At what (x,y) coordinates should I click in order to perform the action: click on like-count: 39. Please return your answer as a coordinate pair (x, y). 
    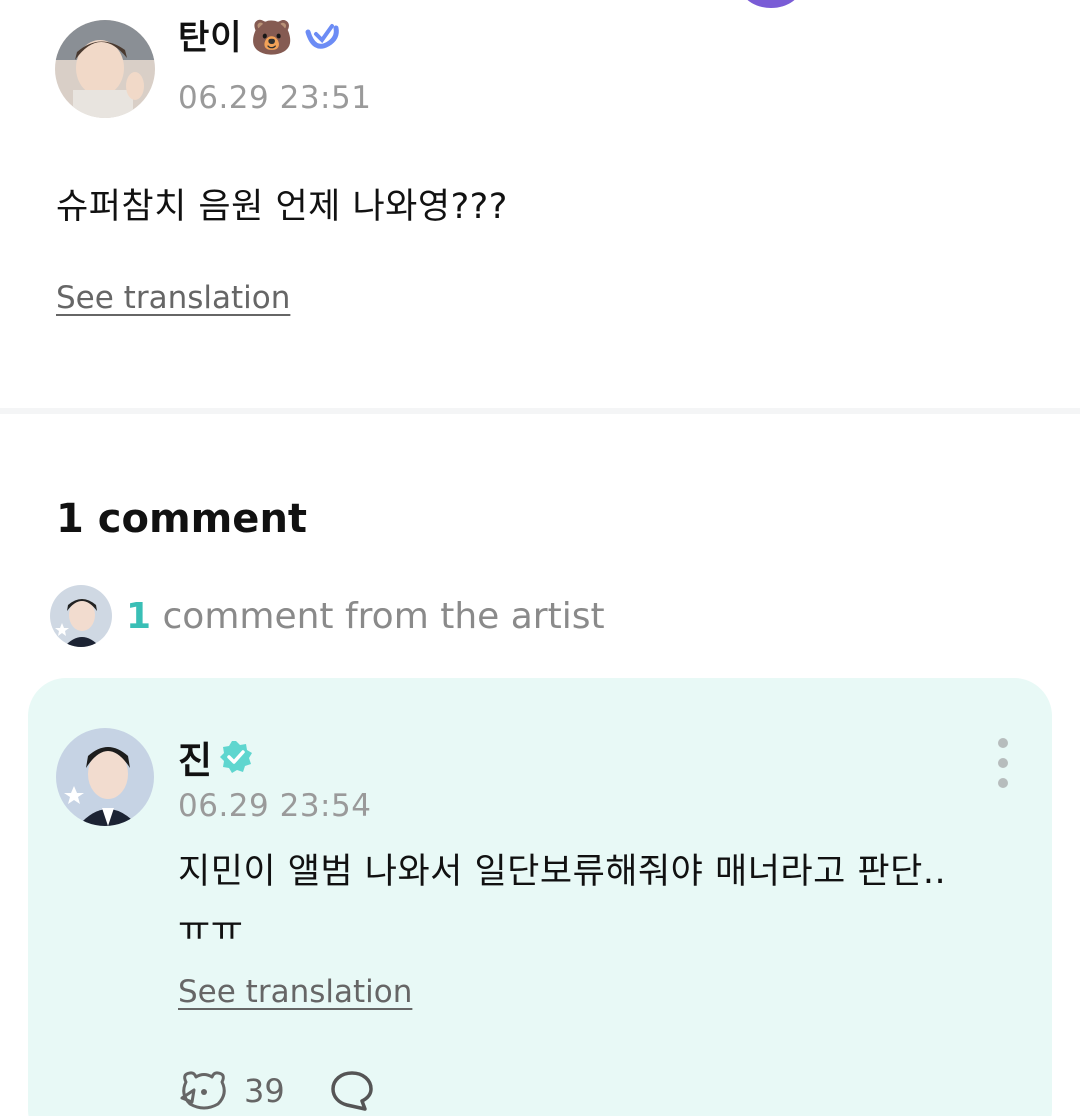
    Looking at the image, I should click on (264, 1091).